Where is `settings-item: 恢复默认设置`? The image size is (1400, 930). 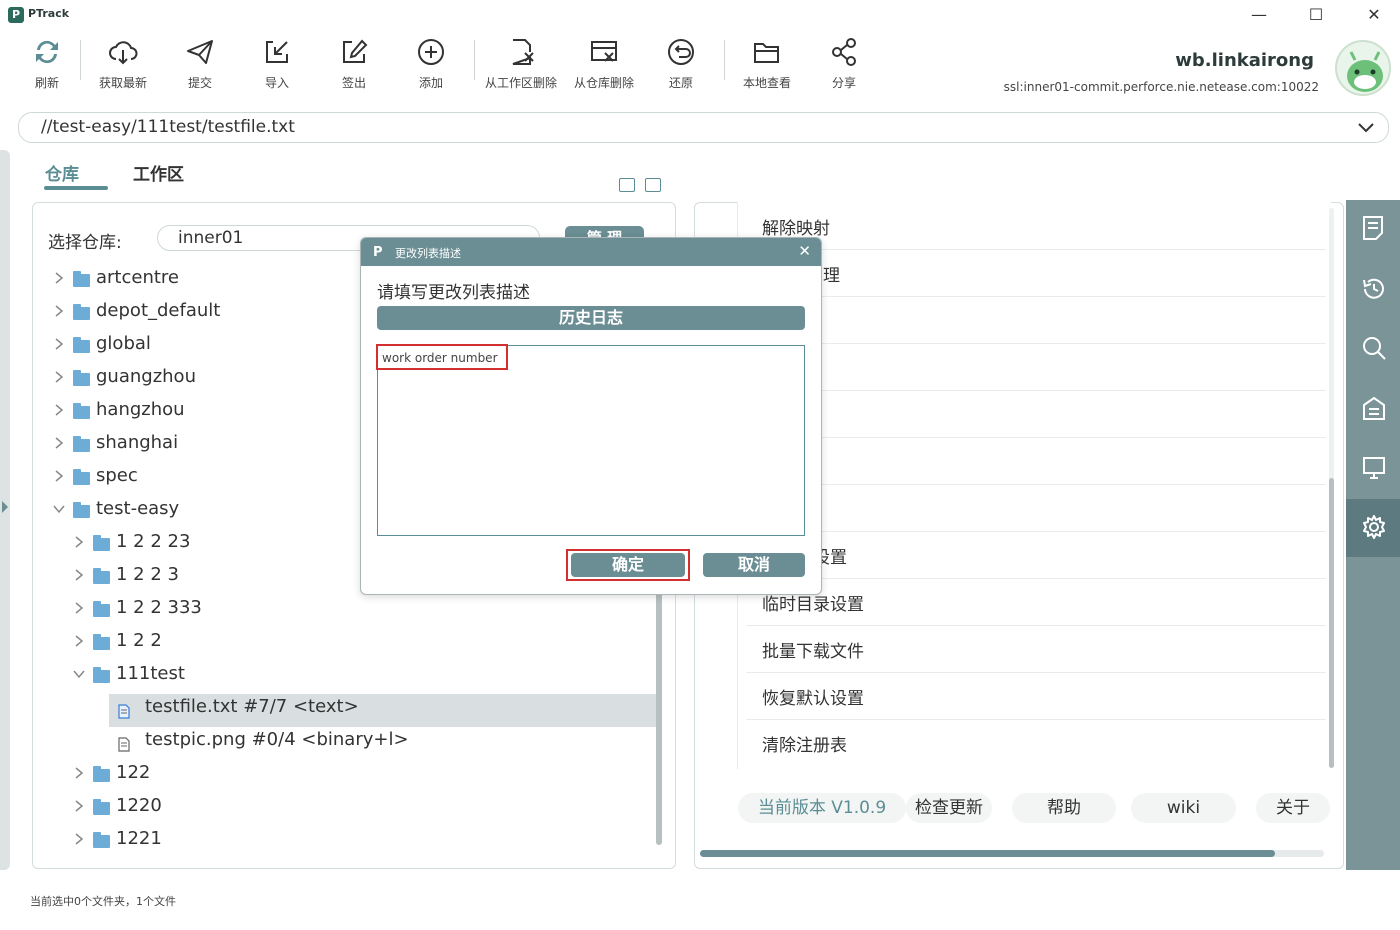
settings-item: 恢复默认设置 is located at coordinates (813, 696).